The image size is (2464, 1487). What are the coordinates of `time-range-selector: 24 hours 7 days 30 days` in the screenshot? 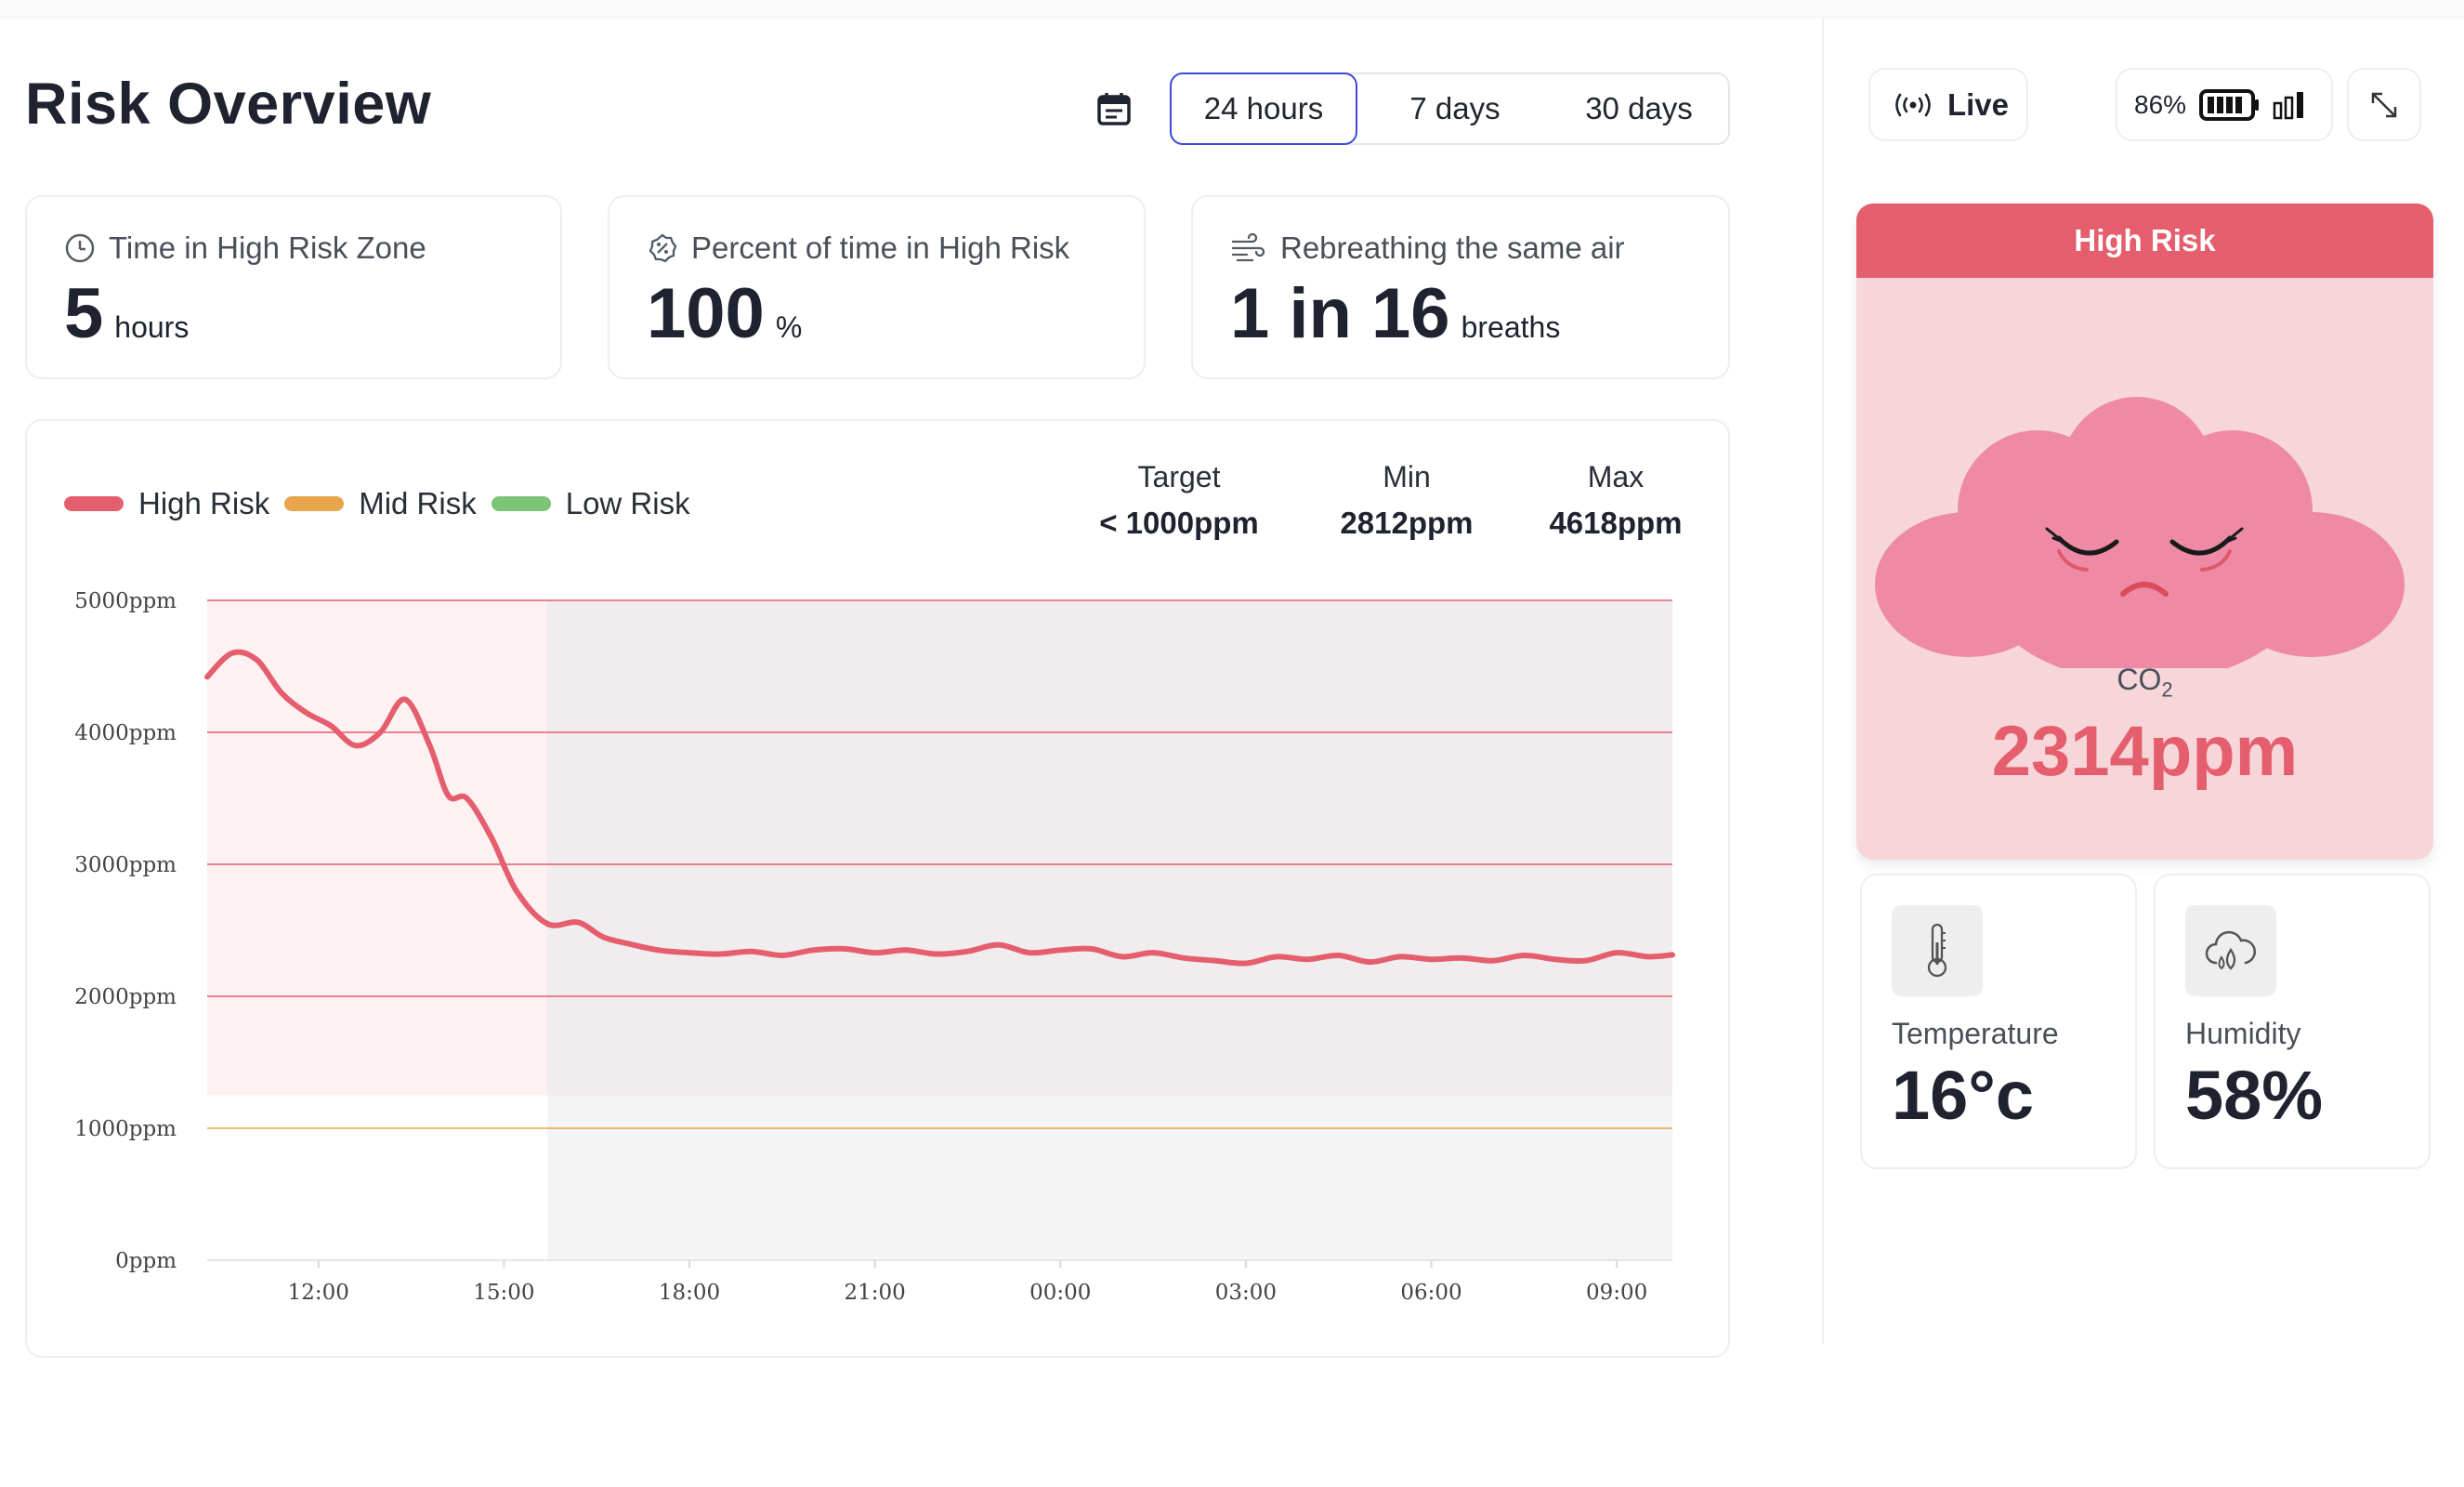 It's located at (1450, 108).